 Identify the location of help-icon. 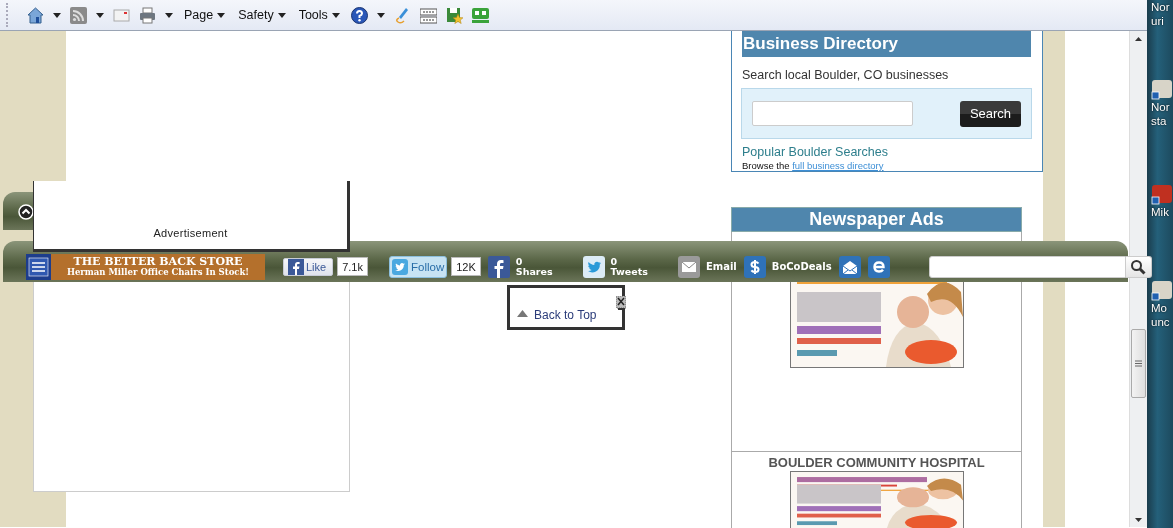
(359, 15).